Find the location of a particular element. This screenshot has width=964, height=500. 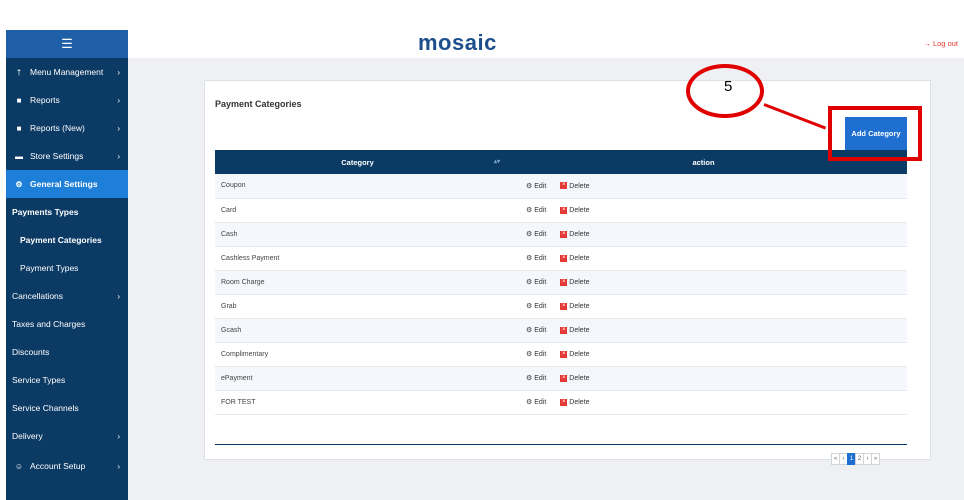

sidebar-item-label: Cancellations is located at coordinates (38, 296).